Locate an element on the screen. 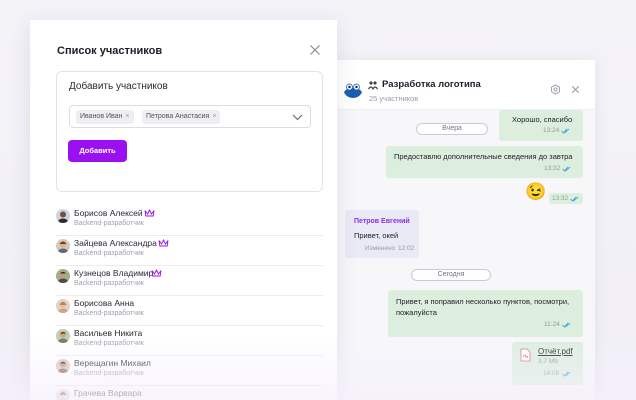 The height and width of the screenshot is (400, 636). add-participants-title: Добавить участников is located at coordinates (118, 86).